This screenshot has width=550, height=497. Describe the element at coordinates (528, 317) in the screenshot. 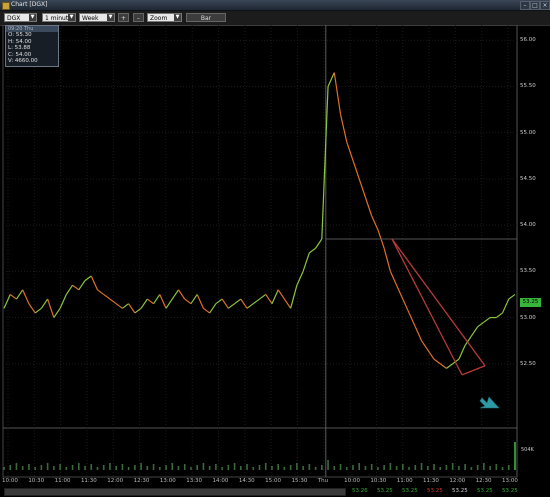

I see `y-tick-label: 53.00` at that location.